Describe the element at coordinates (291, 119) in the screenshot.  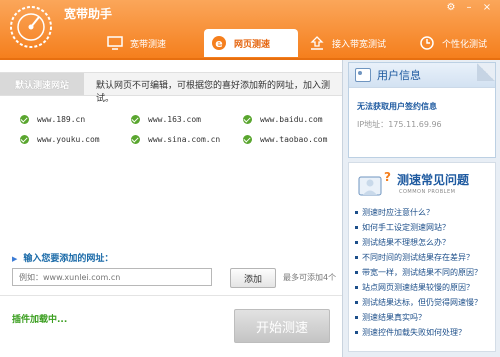
I see `site-url: www.baidu.com` at that location.